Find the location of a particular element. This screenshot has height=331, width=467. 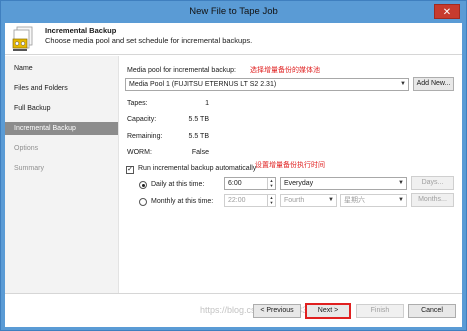

monthly-time-input: 22:00 ▲ ▼ is located at coordinates (250, 200).